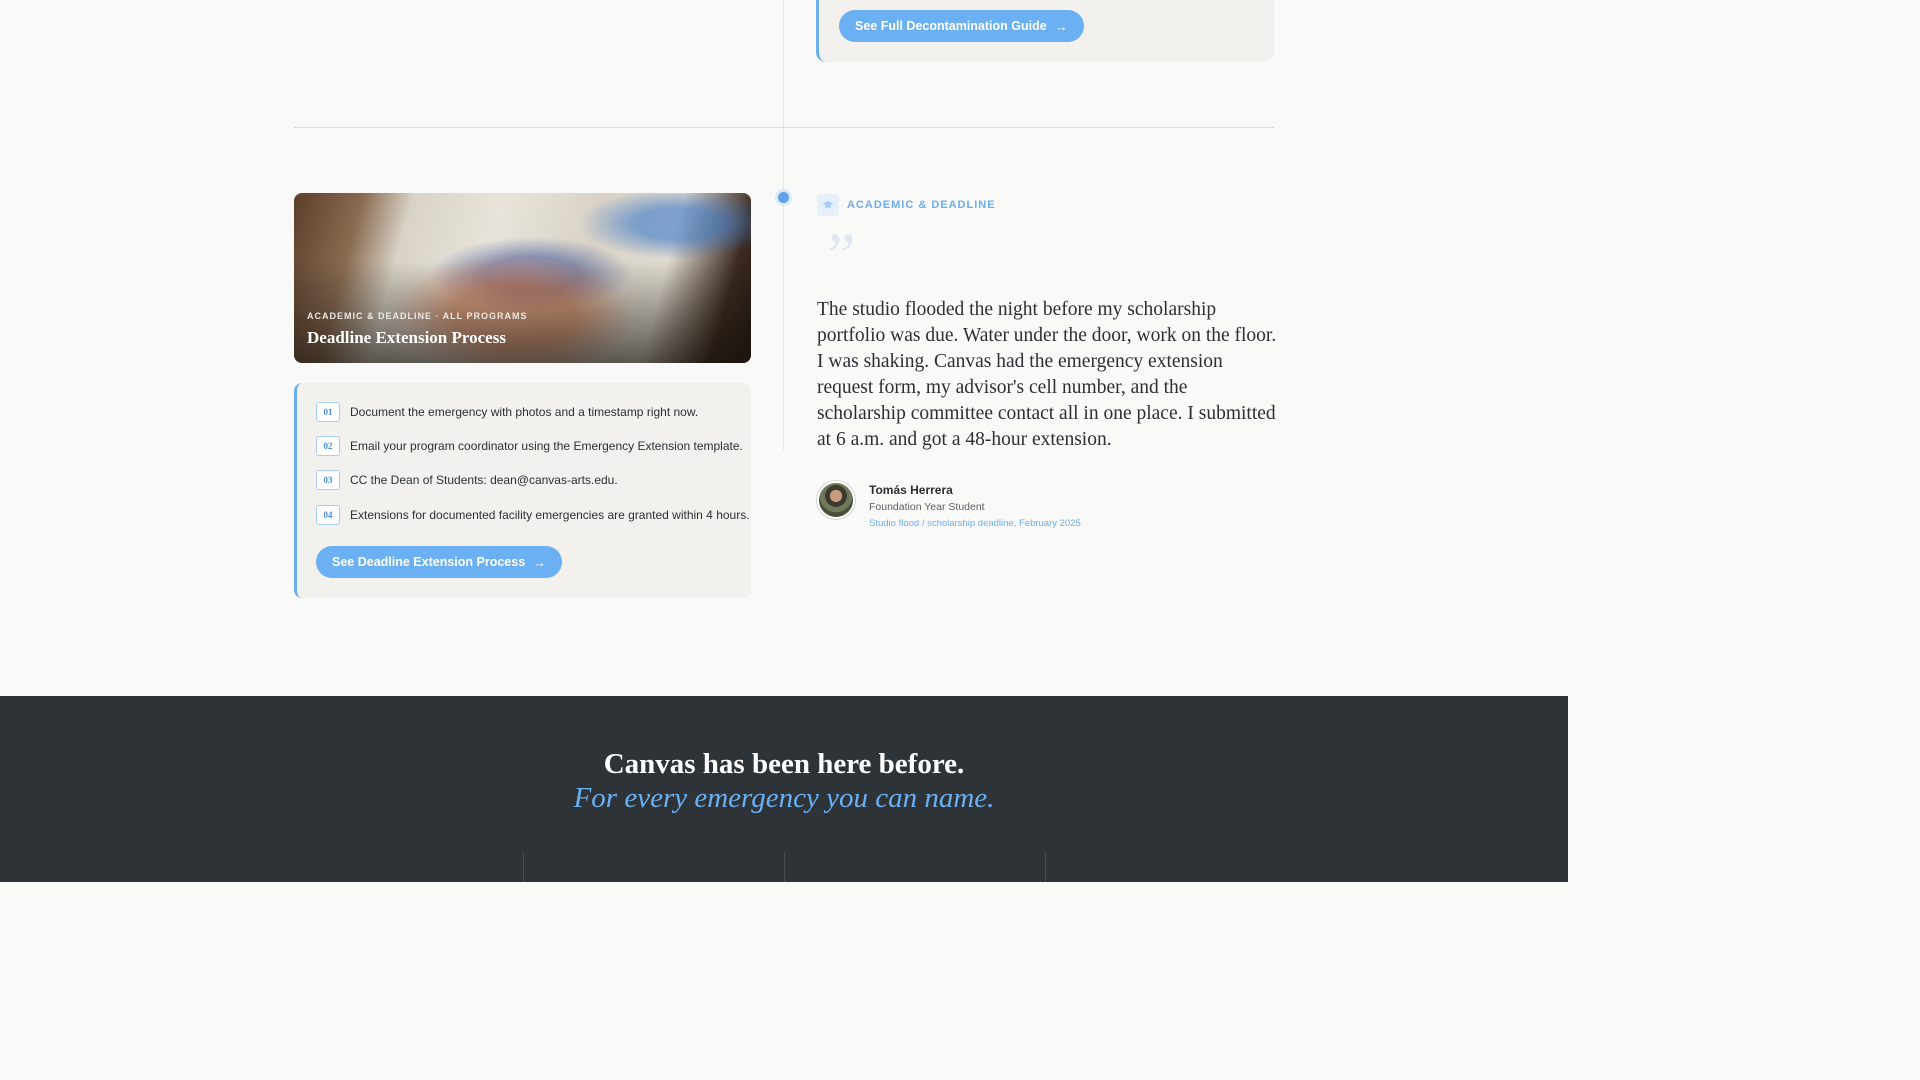 The height and width of the screenshot is (1080, 1920). Describe the element at coordinates (784, 798) in the screenshot. I see `footer-subheadline: For every emergency you can name.` at that location.